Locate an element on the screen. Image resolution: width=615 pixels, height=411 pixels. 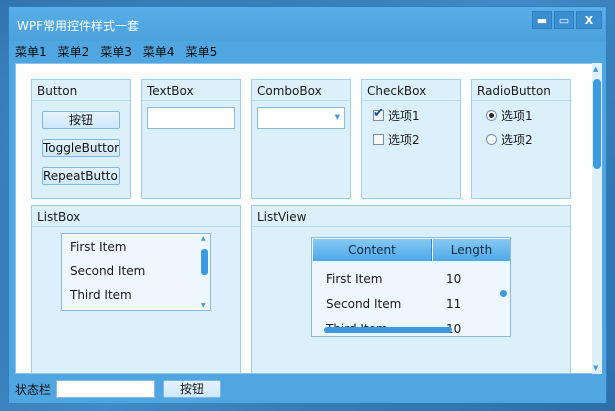
combobox-group: ComboBox ▼ is located at coordinates (301, 139).